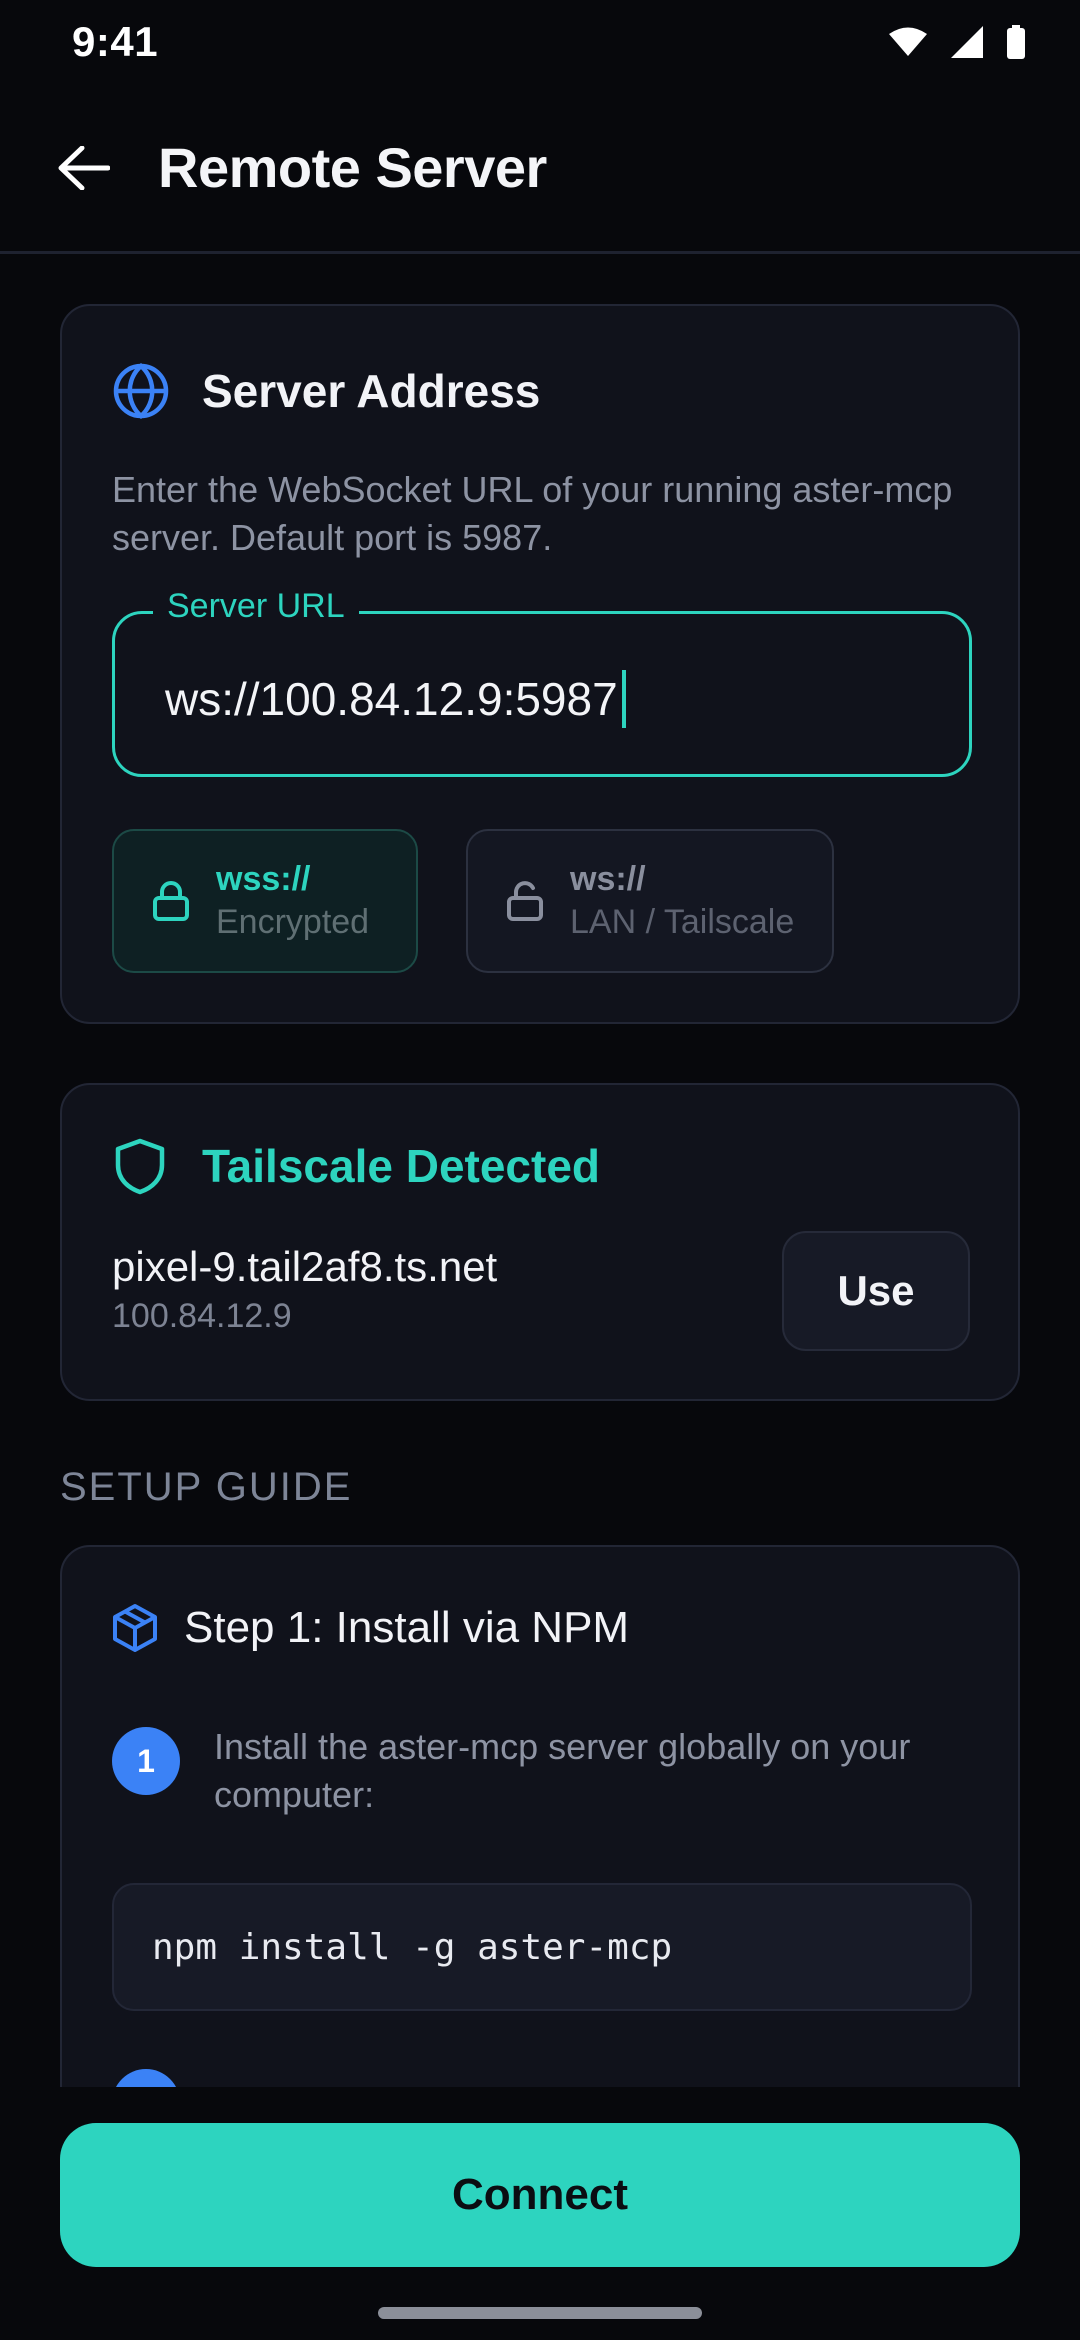 The image size is (1080, 2340). I want to click on step1-title: Step 1: Install via NPM, so click(407, 1627).